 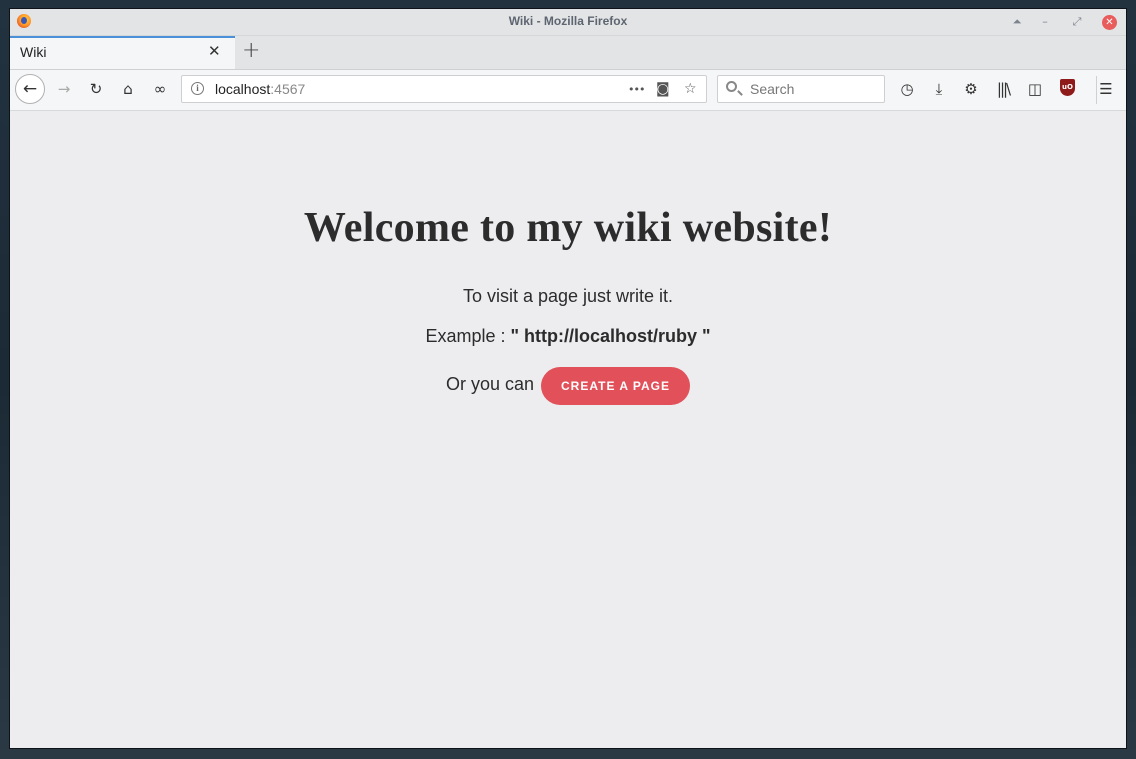 What do you see at coordinates (1045, 22) in the screenshot?
I see `minimize-icon: –` at bounding box center [1045, 22].